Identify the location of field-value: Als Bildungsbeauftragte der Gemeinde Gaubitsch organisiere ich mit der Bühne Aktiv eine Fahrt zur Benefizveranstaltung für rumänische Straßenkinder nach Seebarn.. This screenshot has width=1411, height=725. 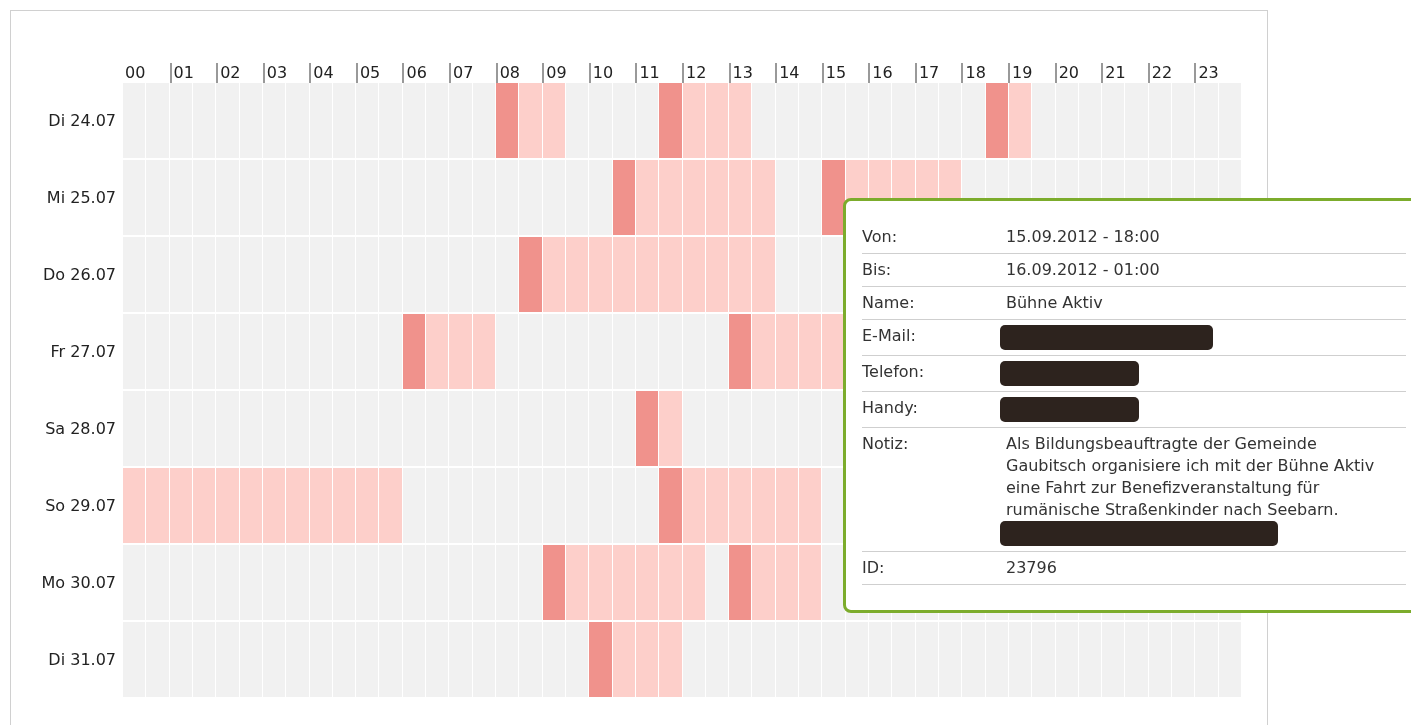
(1191, 477).